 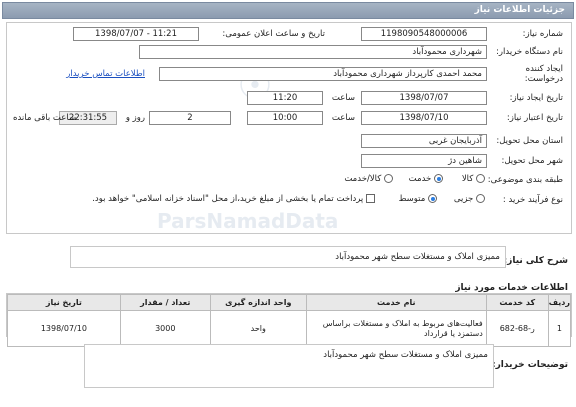 What do you see at coordinates (424, 118) in the screenshot?
I see `deadline-date-field: 1398/07/10` at bounding box center [424, 118].